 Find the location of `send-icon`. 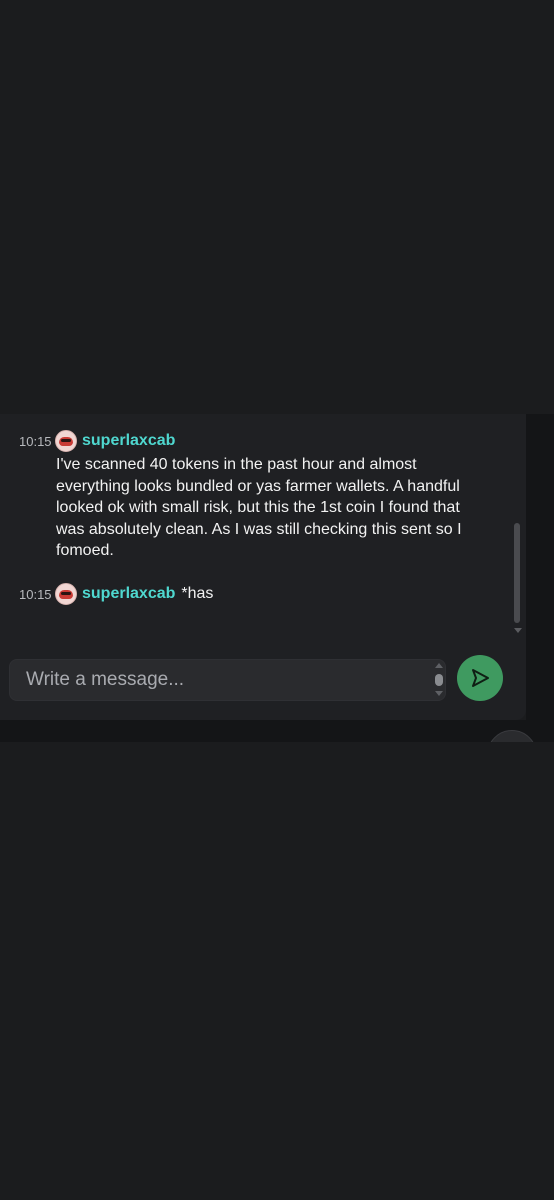

send-icon is located at coordinates (480, 678).